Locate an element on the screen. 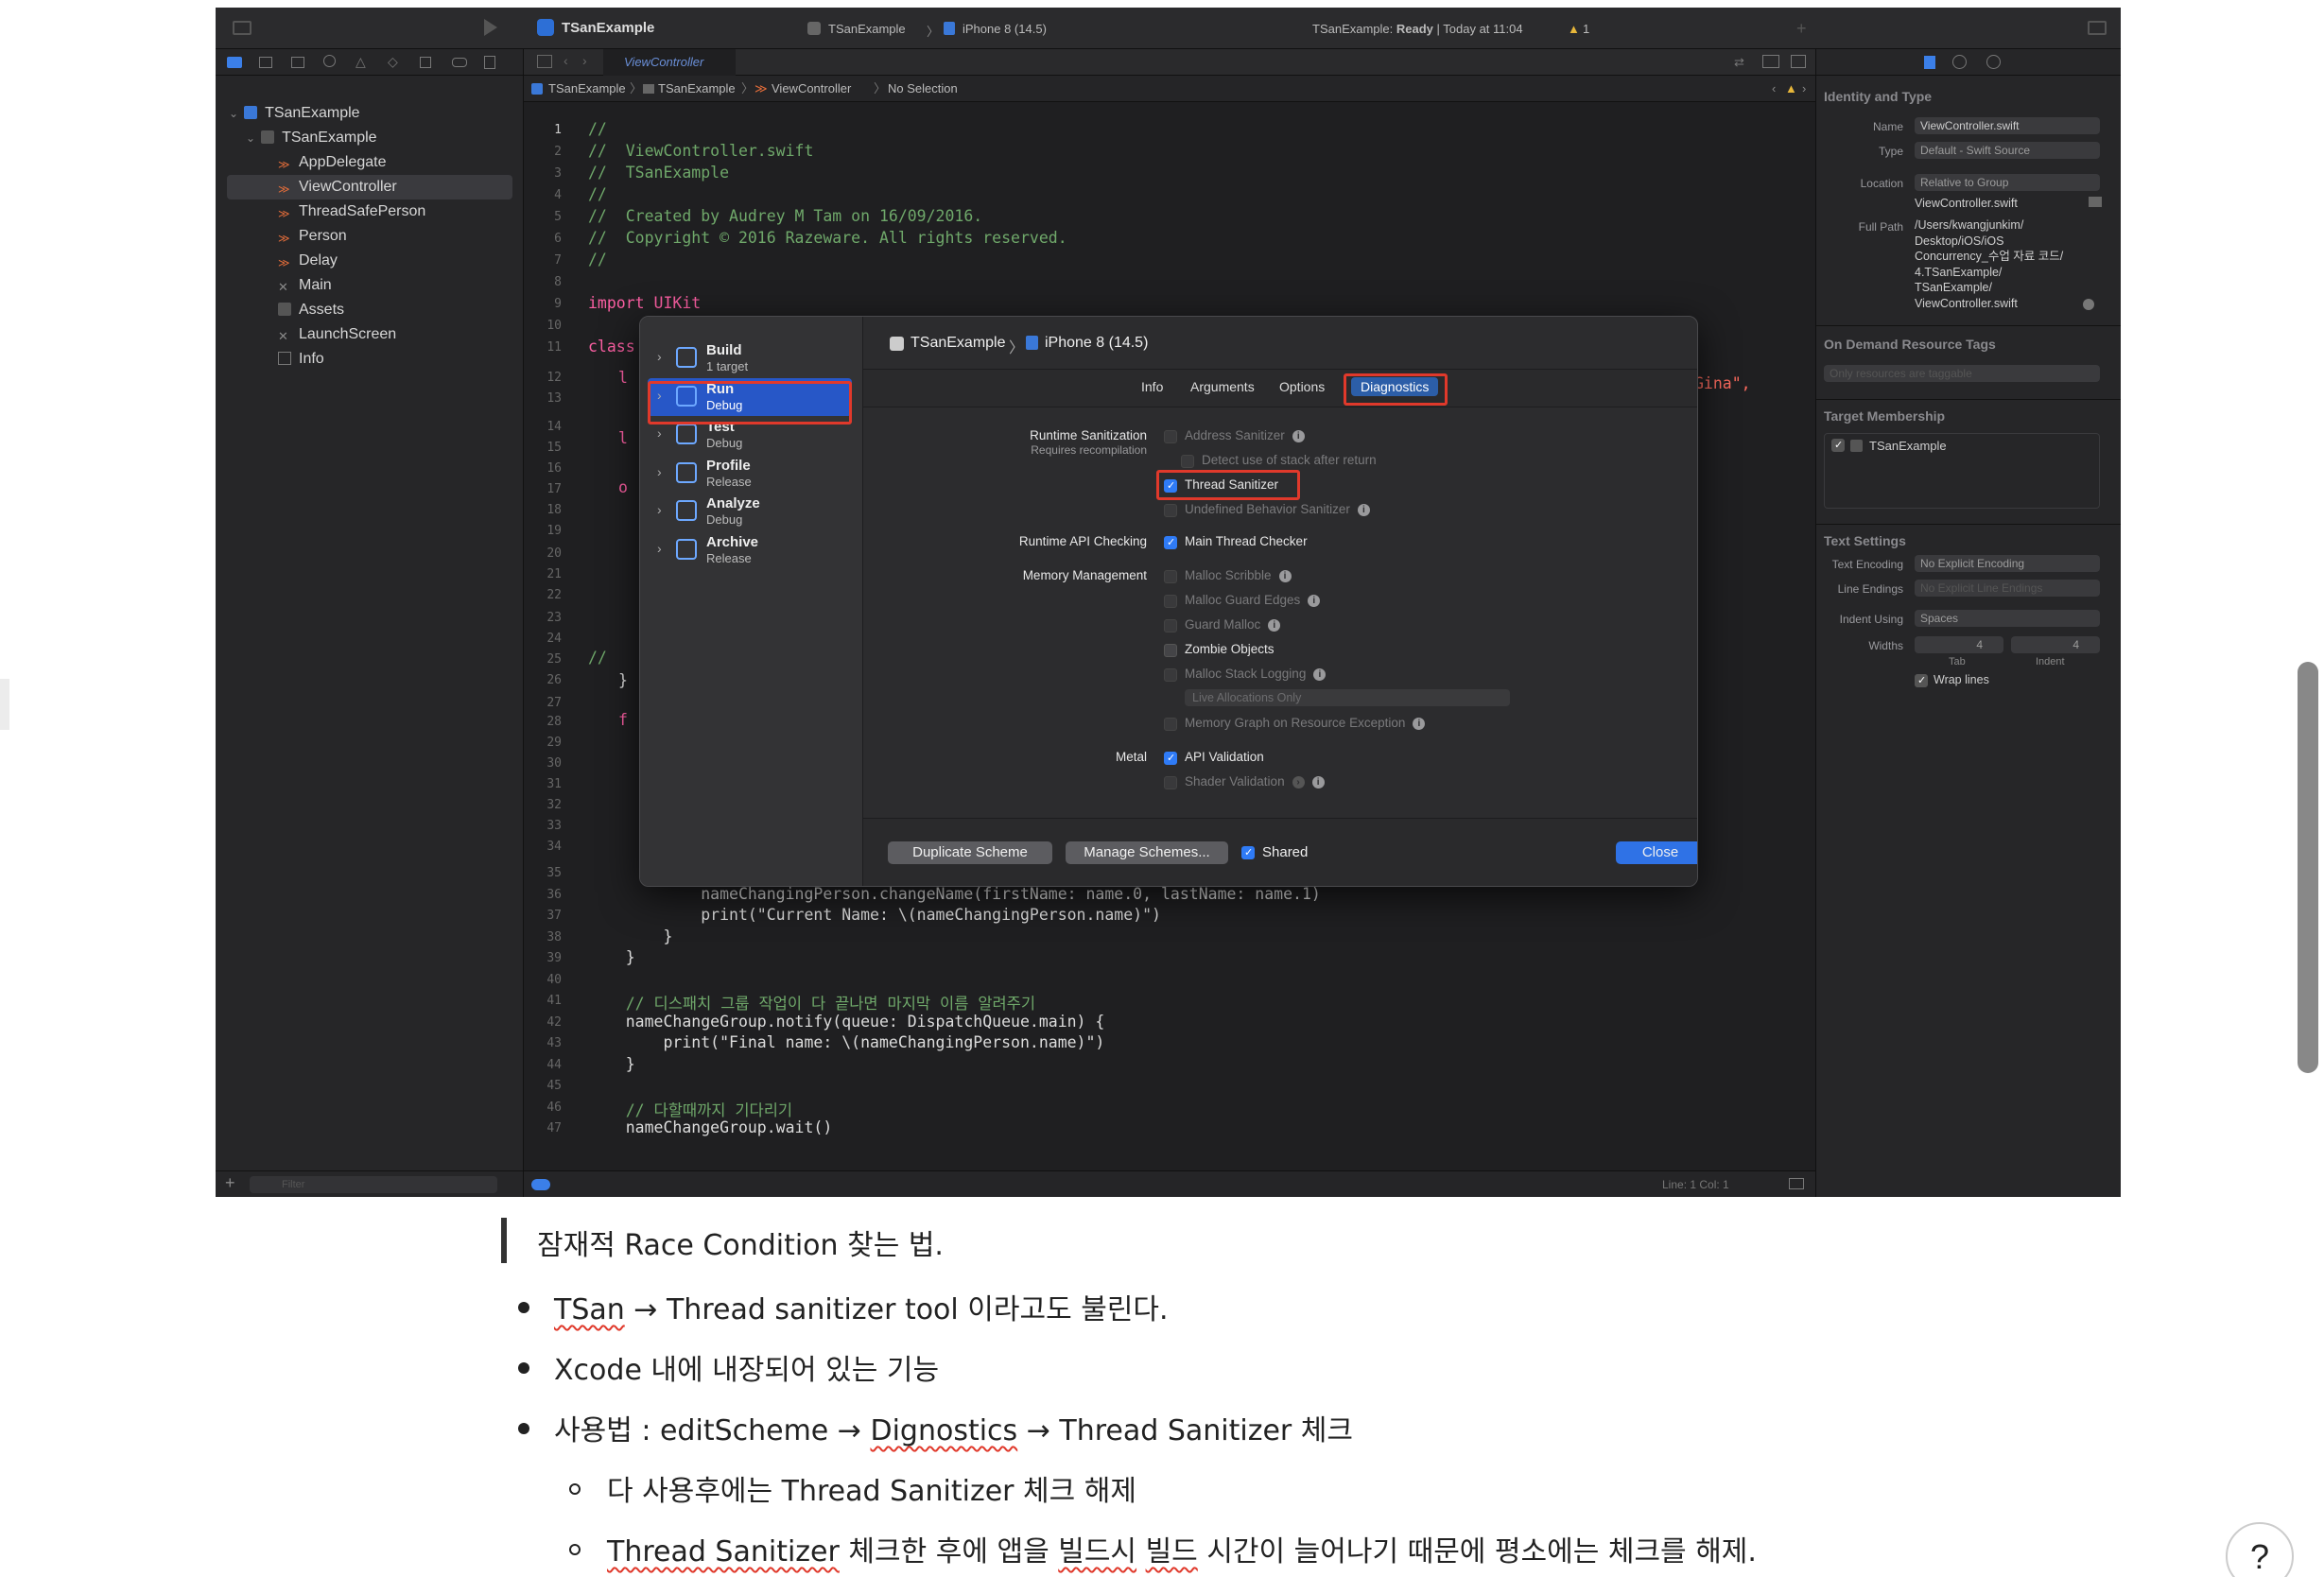 This screenshot has height=1577, width=2324. header-scheme: TSanExample is located at coordinates (958, 344).